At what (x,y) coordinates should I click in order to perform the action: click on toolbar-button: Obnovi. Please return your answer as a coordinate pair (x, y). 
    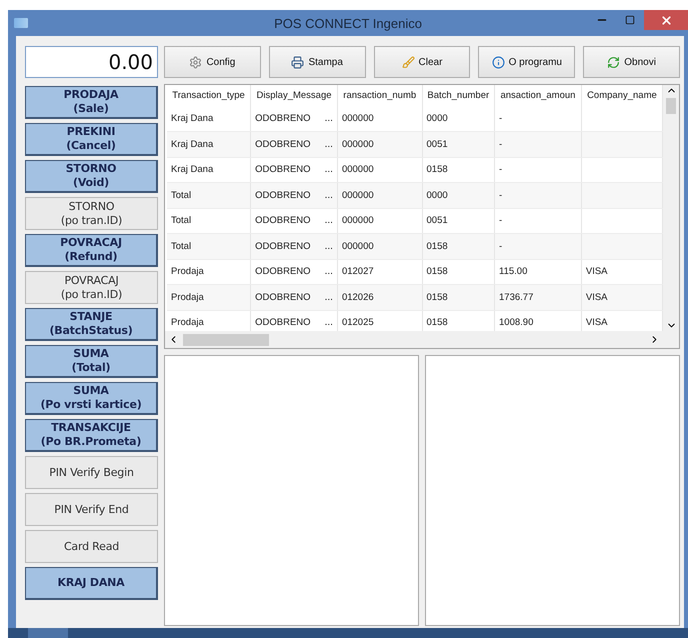
    Looking at the image, I should click on (631, 62).